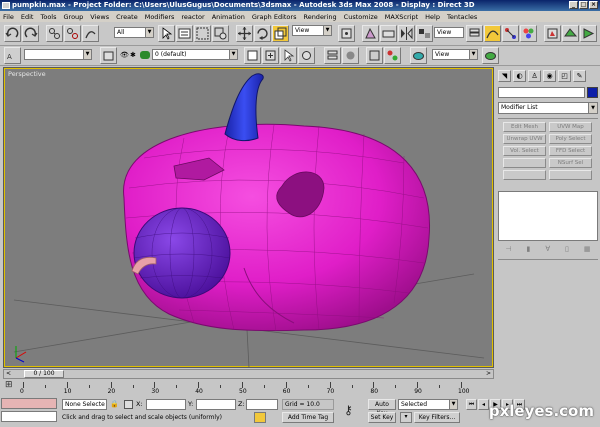  Describe the element at coordinates (274, 17) in the screenshot. I see `menu-graph-editors: Graph Editors` at that location.